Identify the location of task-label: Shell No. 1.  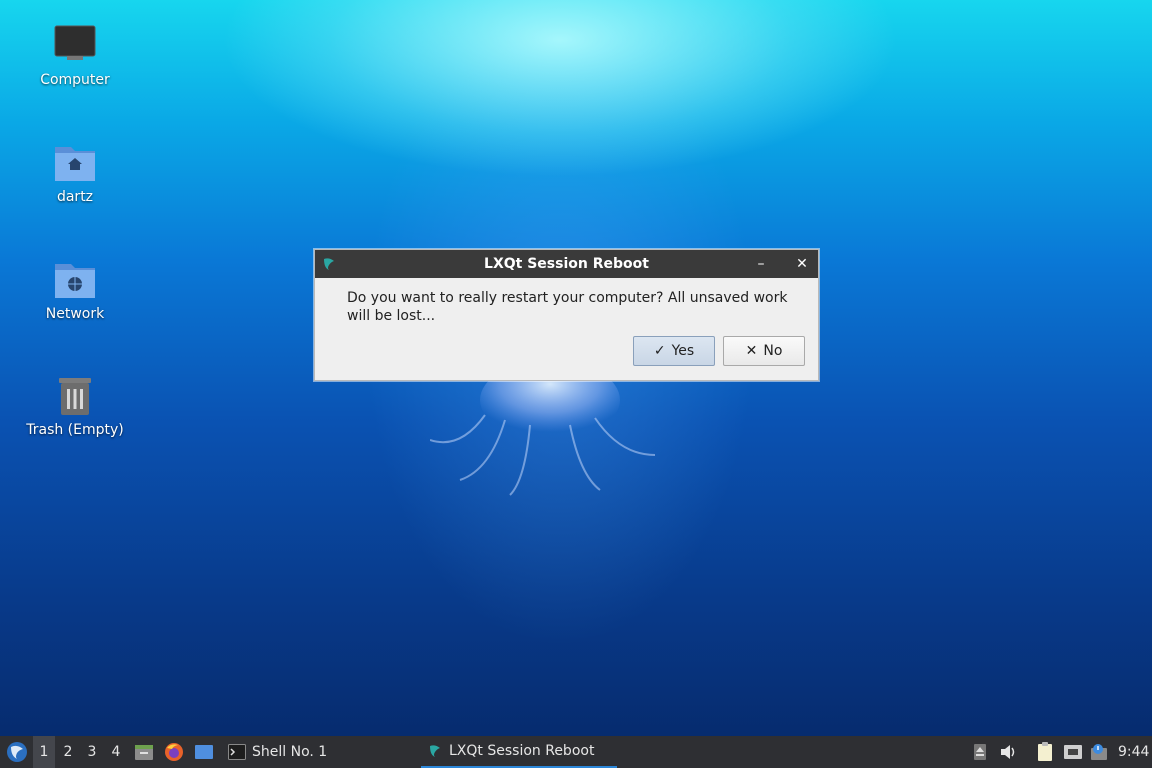
(290, 752).